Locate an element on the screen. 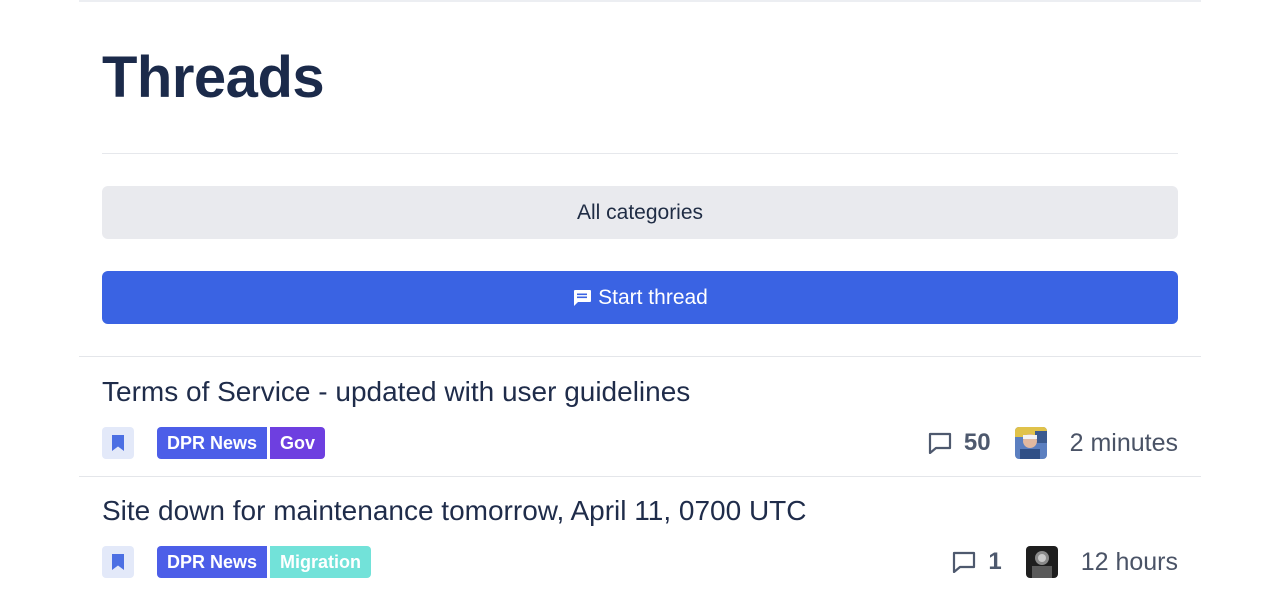 The height and width of the screenshot is (605, 1280). reply-count: 50 is located at coordinates (977, 442).